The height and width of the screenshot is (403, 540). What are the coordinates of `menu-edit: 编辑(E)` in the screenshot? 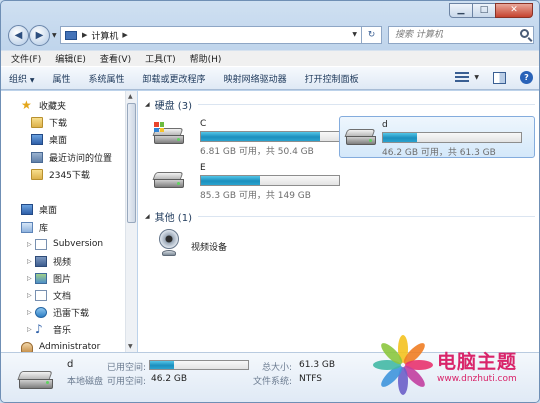 It's located at (70, 58).